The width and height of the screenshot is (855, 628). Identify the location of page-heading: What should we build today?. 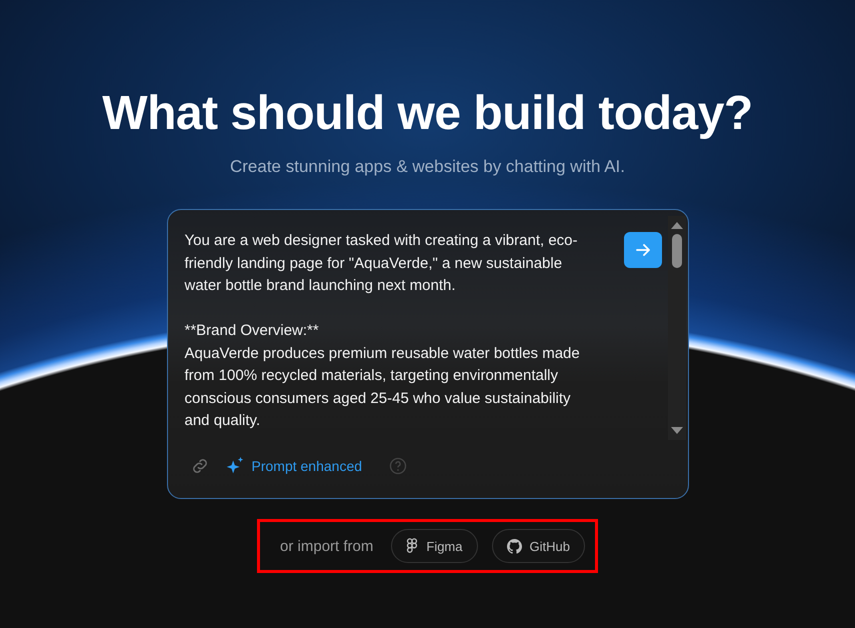
(427, 113).